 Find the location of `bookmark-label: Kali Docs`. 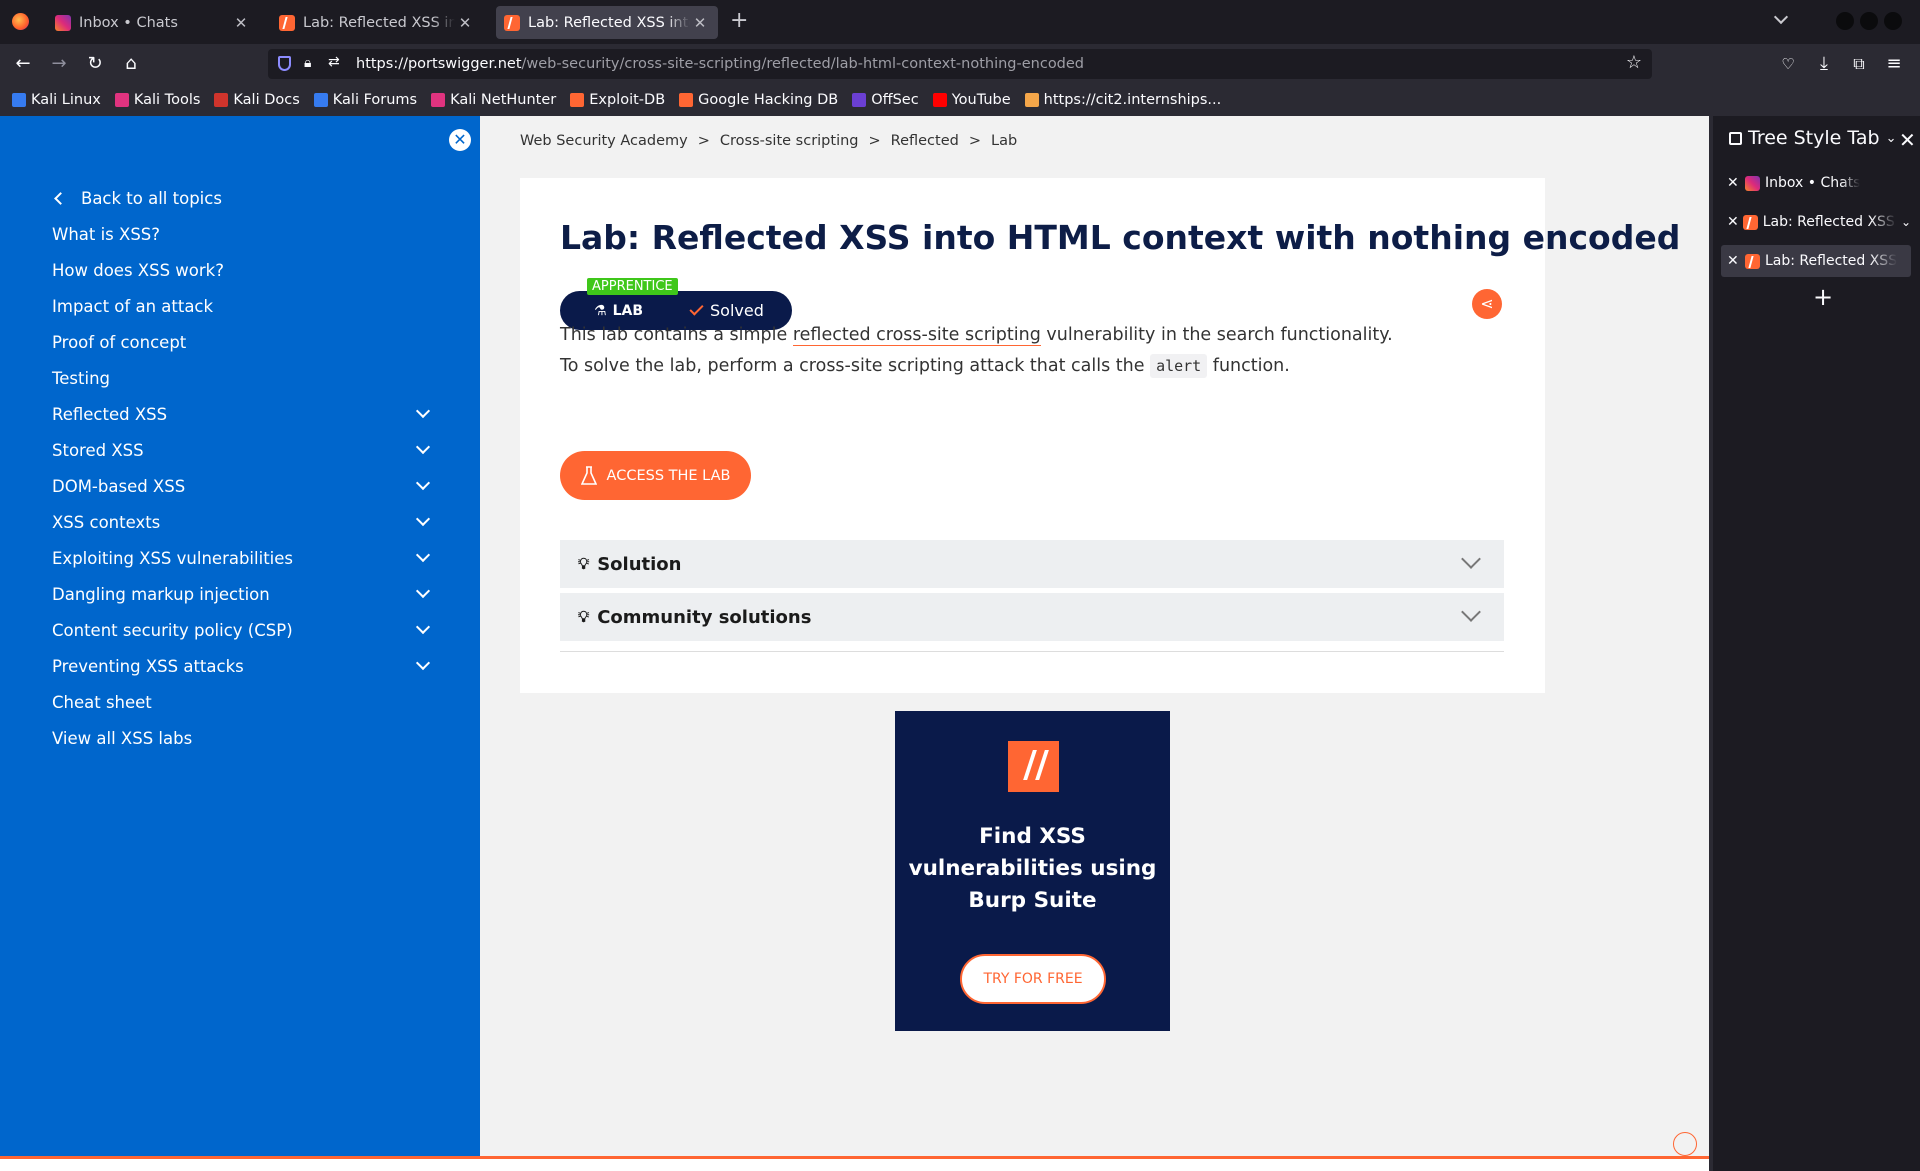

bookmark-label: Kali Docs is located at coordinates (266, 100).